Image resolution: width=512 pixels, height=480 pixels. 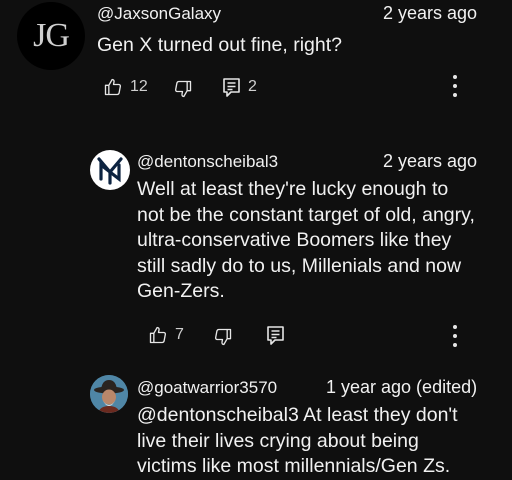 I want to click on comment-line: Well at least they're lucky enough to, so click(x=293, y=189).